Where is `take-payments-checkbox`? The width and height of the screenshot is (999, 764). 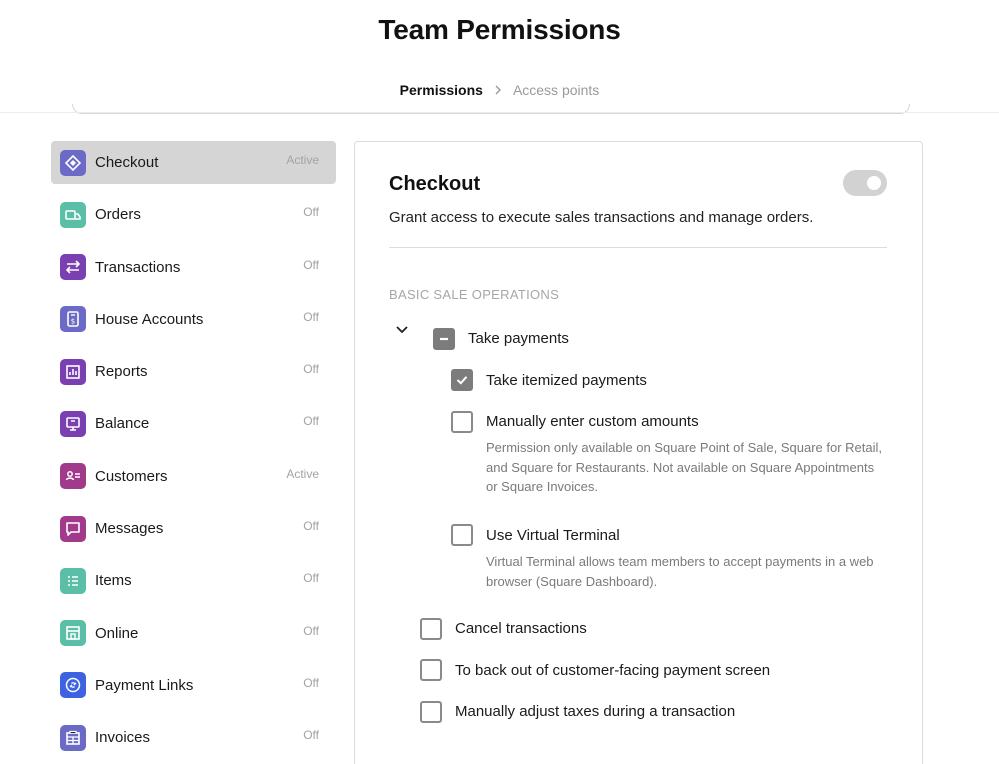
take-payments-checkbox is located at coordinates (444, 339).